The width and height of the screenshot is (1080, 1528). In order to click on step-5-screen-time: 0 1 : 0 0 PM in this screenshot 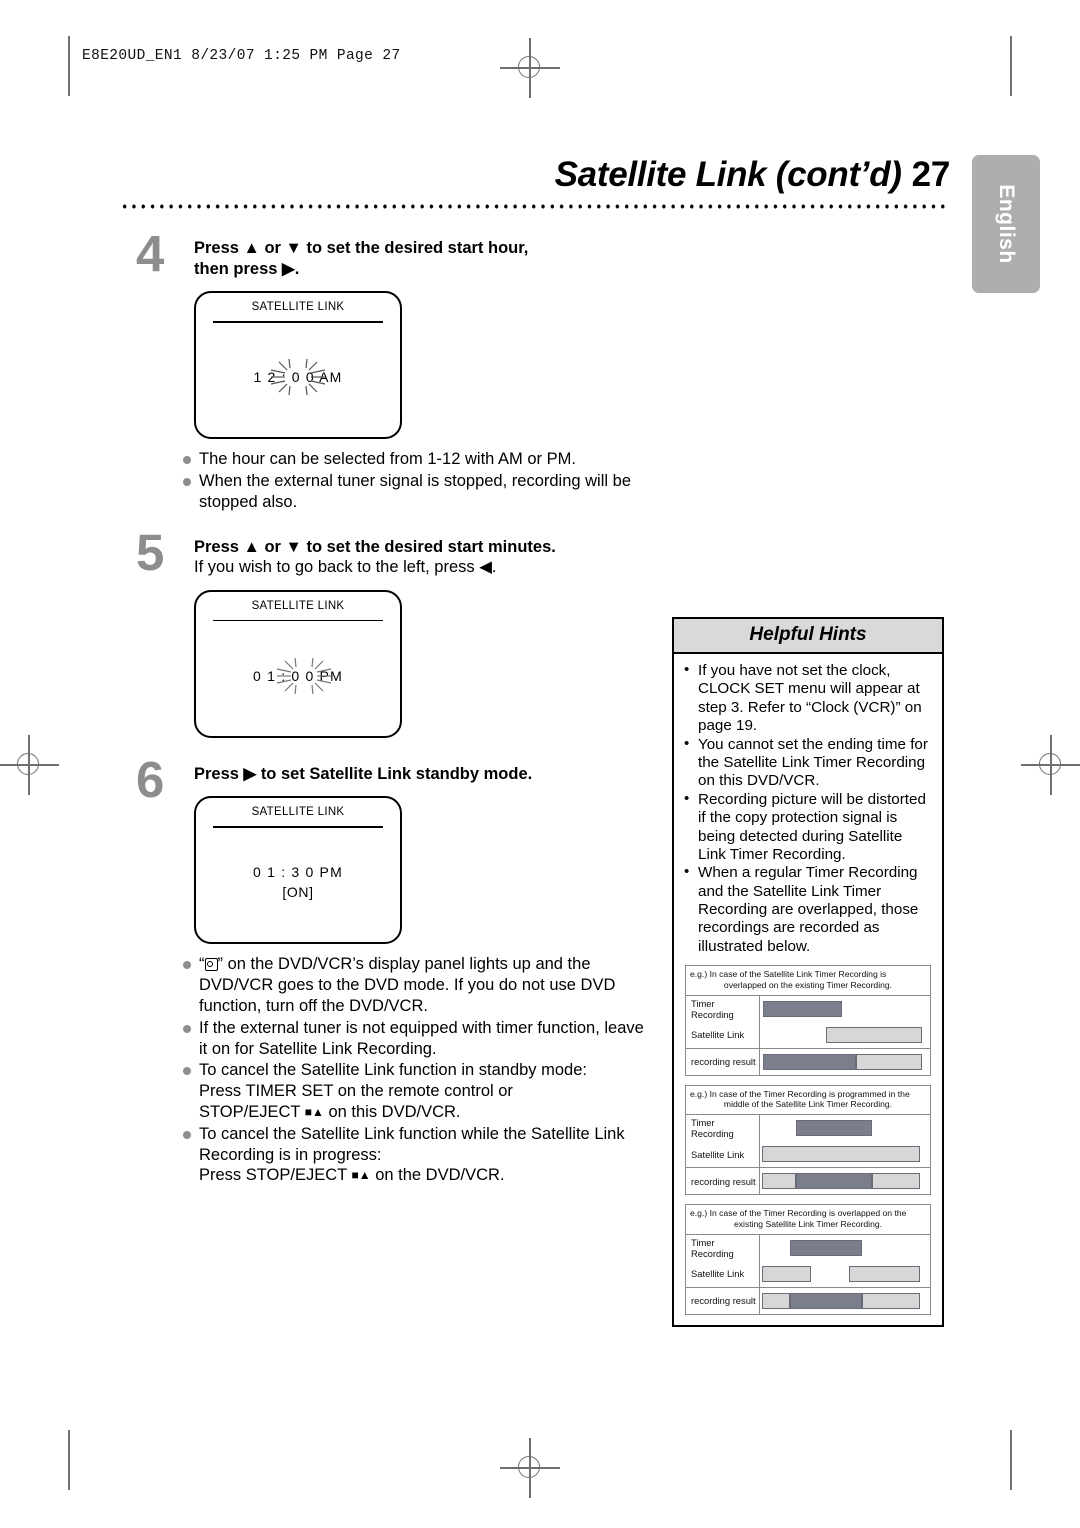, I will do `click(298, 675)`.